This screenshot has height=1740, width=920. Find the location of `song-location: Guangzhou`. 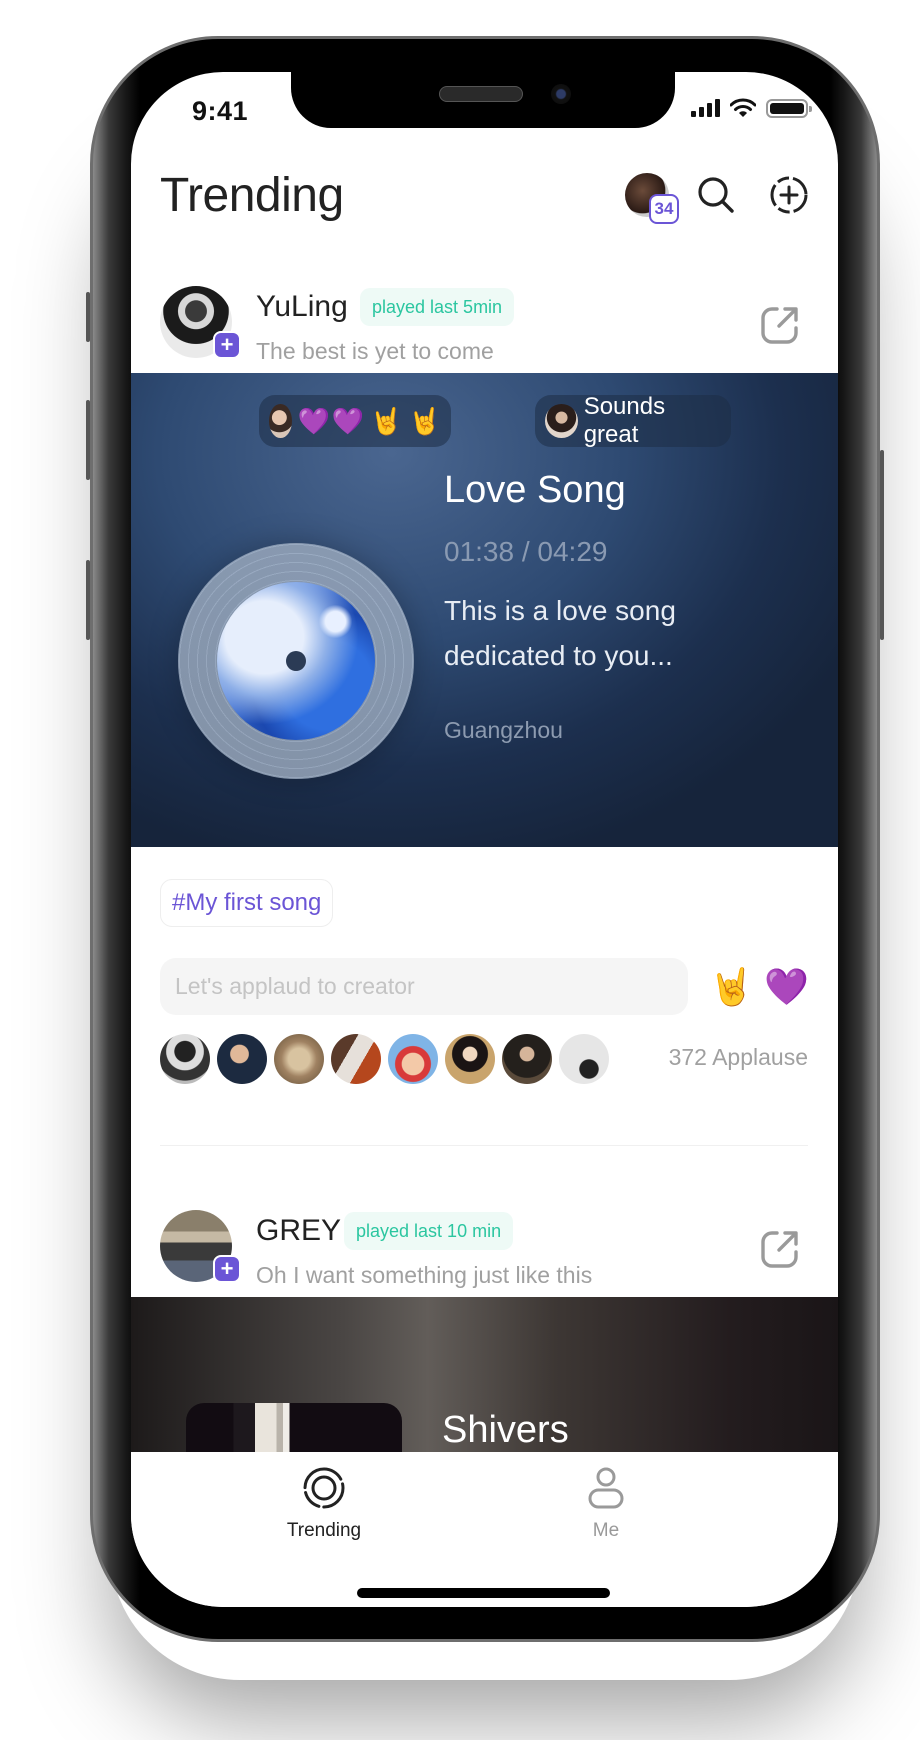

song-location: Guangzhou is located at coordinates (503, 730).